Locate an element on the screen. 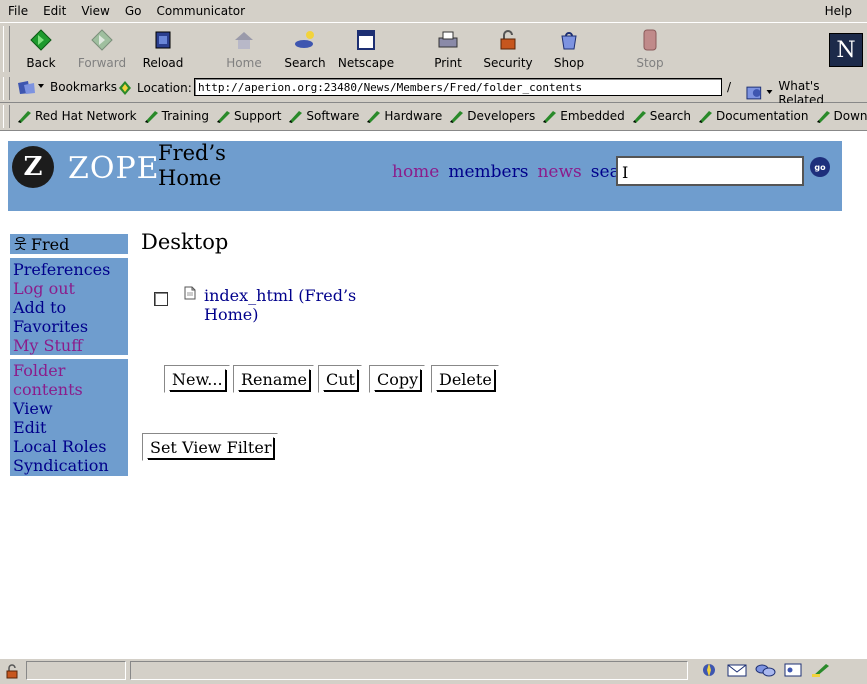  set-view-filter-label: Set View Filter is located at coordinates (210, 448).